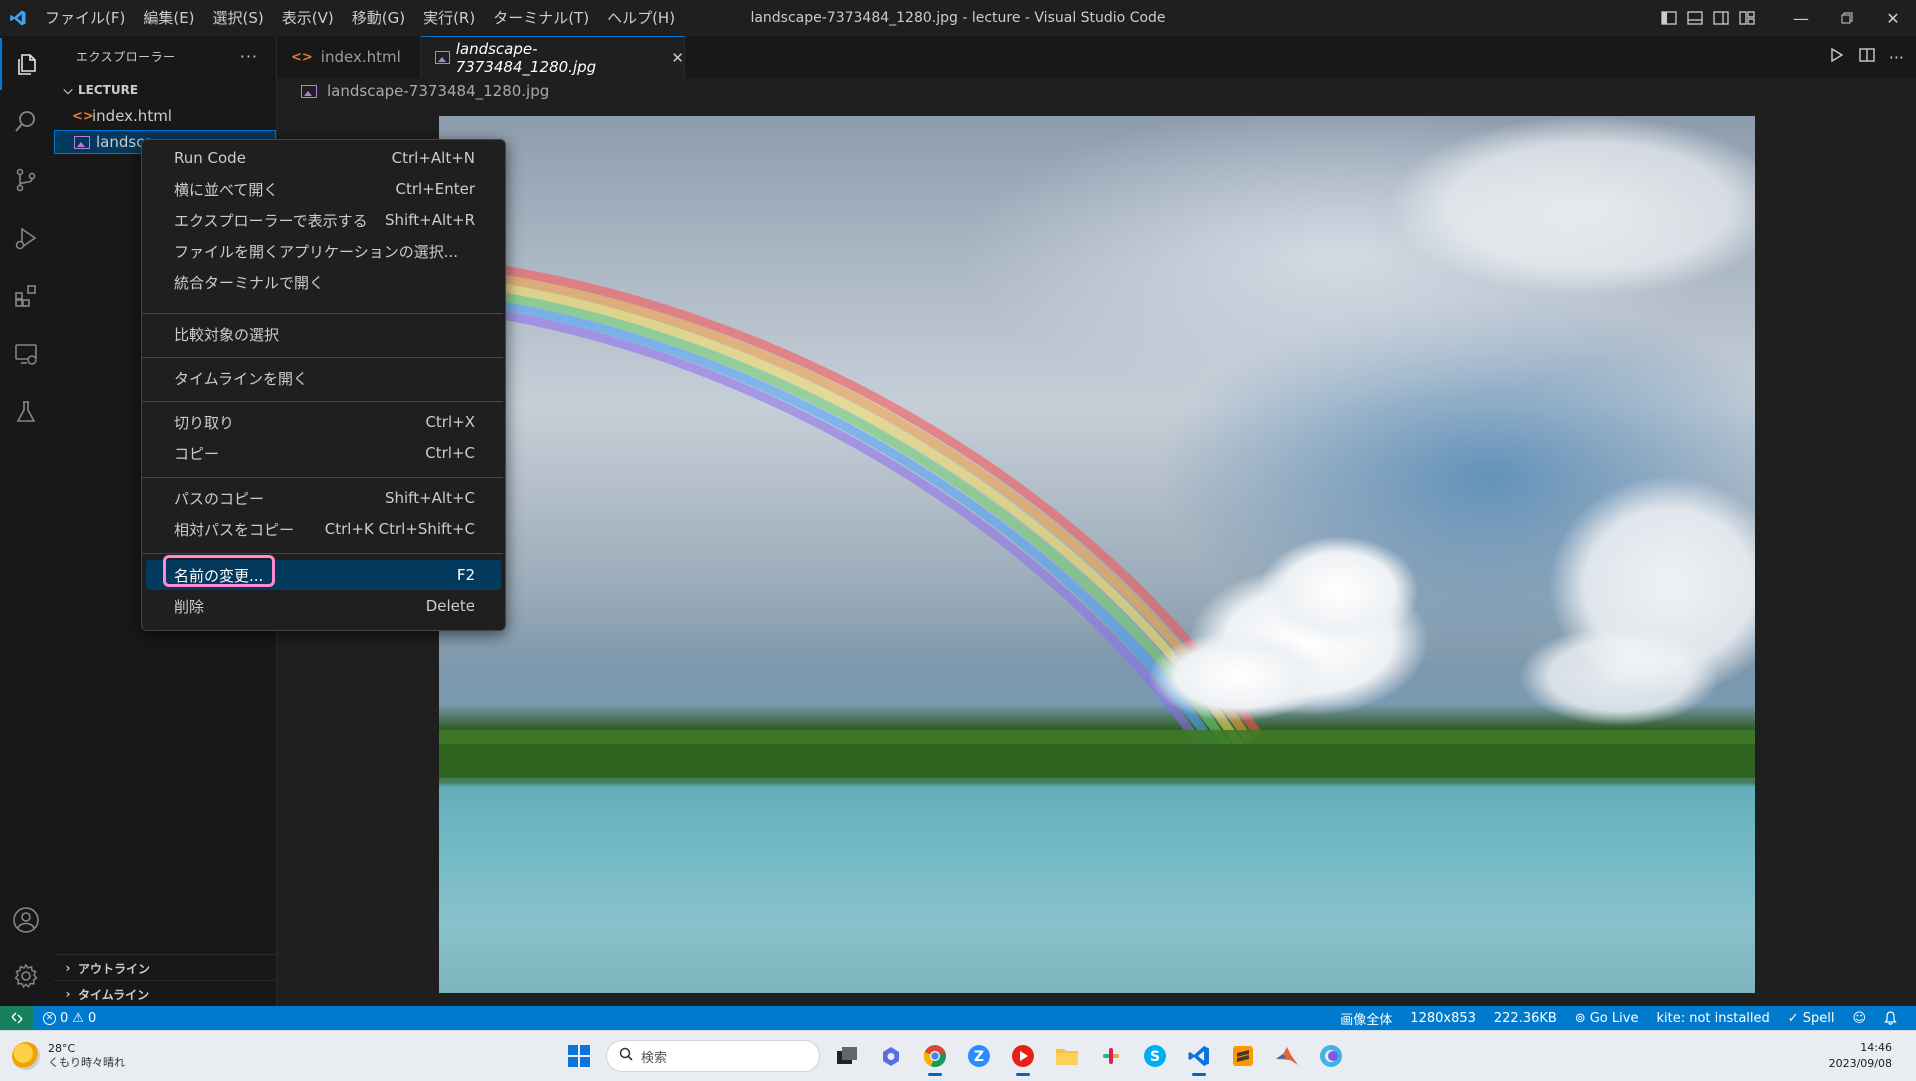 The image size is (1916, 1081). I want to click on warning-count: 0, so click(92, 1018).